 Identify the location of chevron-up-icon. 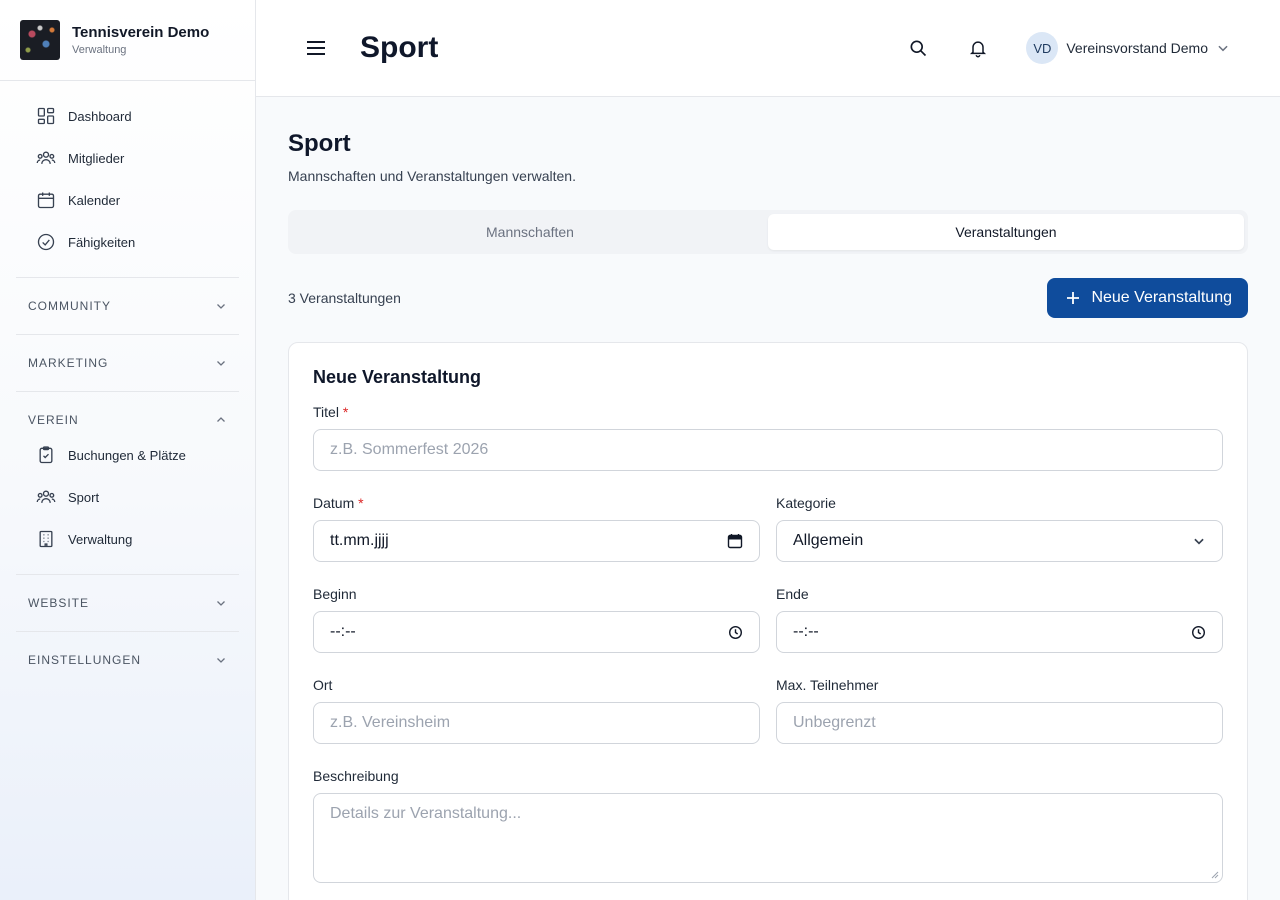
(221, 419).